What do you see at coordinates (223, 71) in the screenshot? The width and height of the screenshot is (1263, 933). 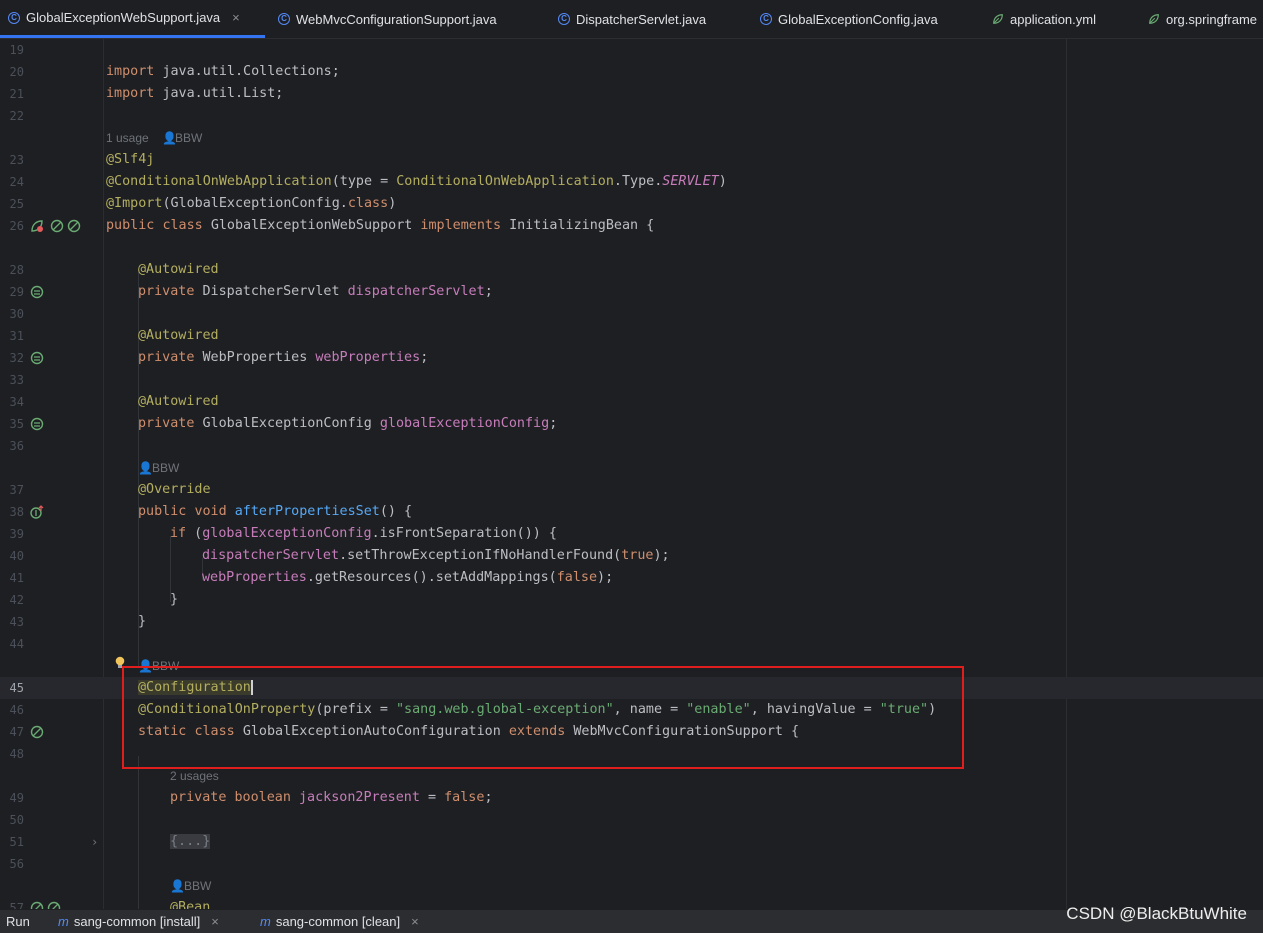 I see `code-text: import java.util.Collections;` at bounding box center [223, 71].